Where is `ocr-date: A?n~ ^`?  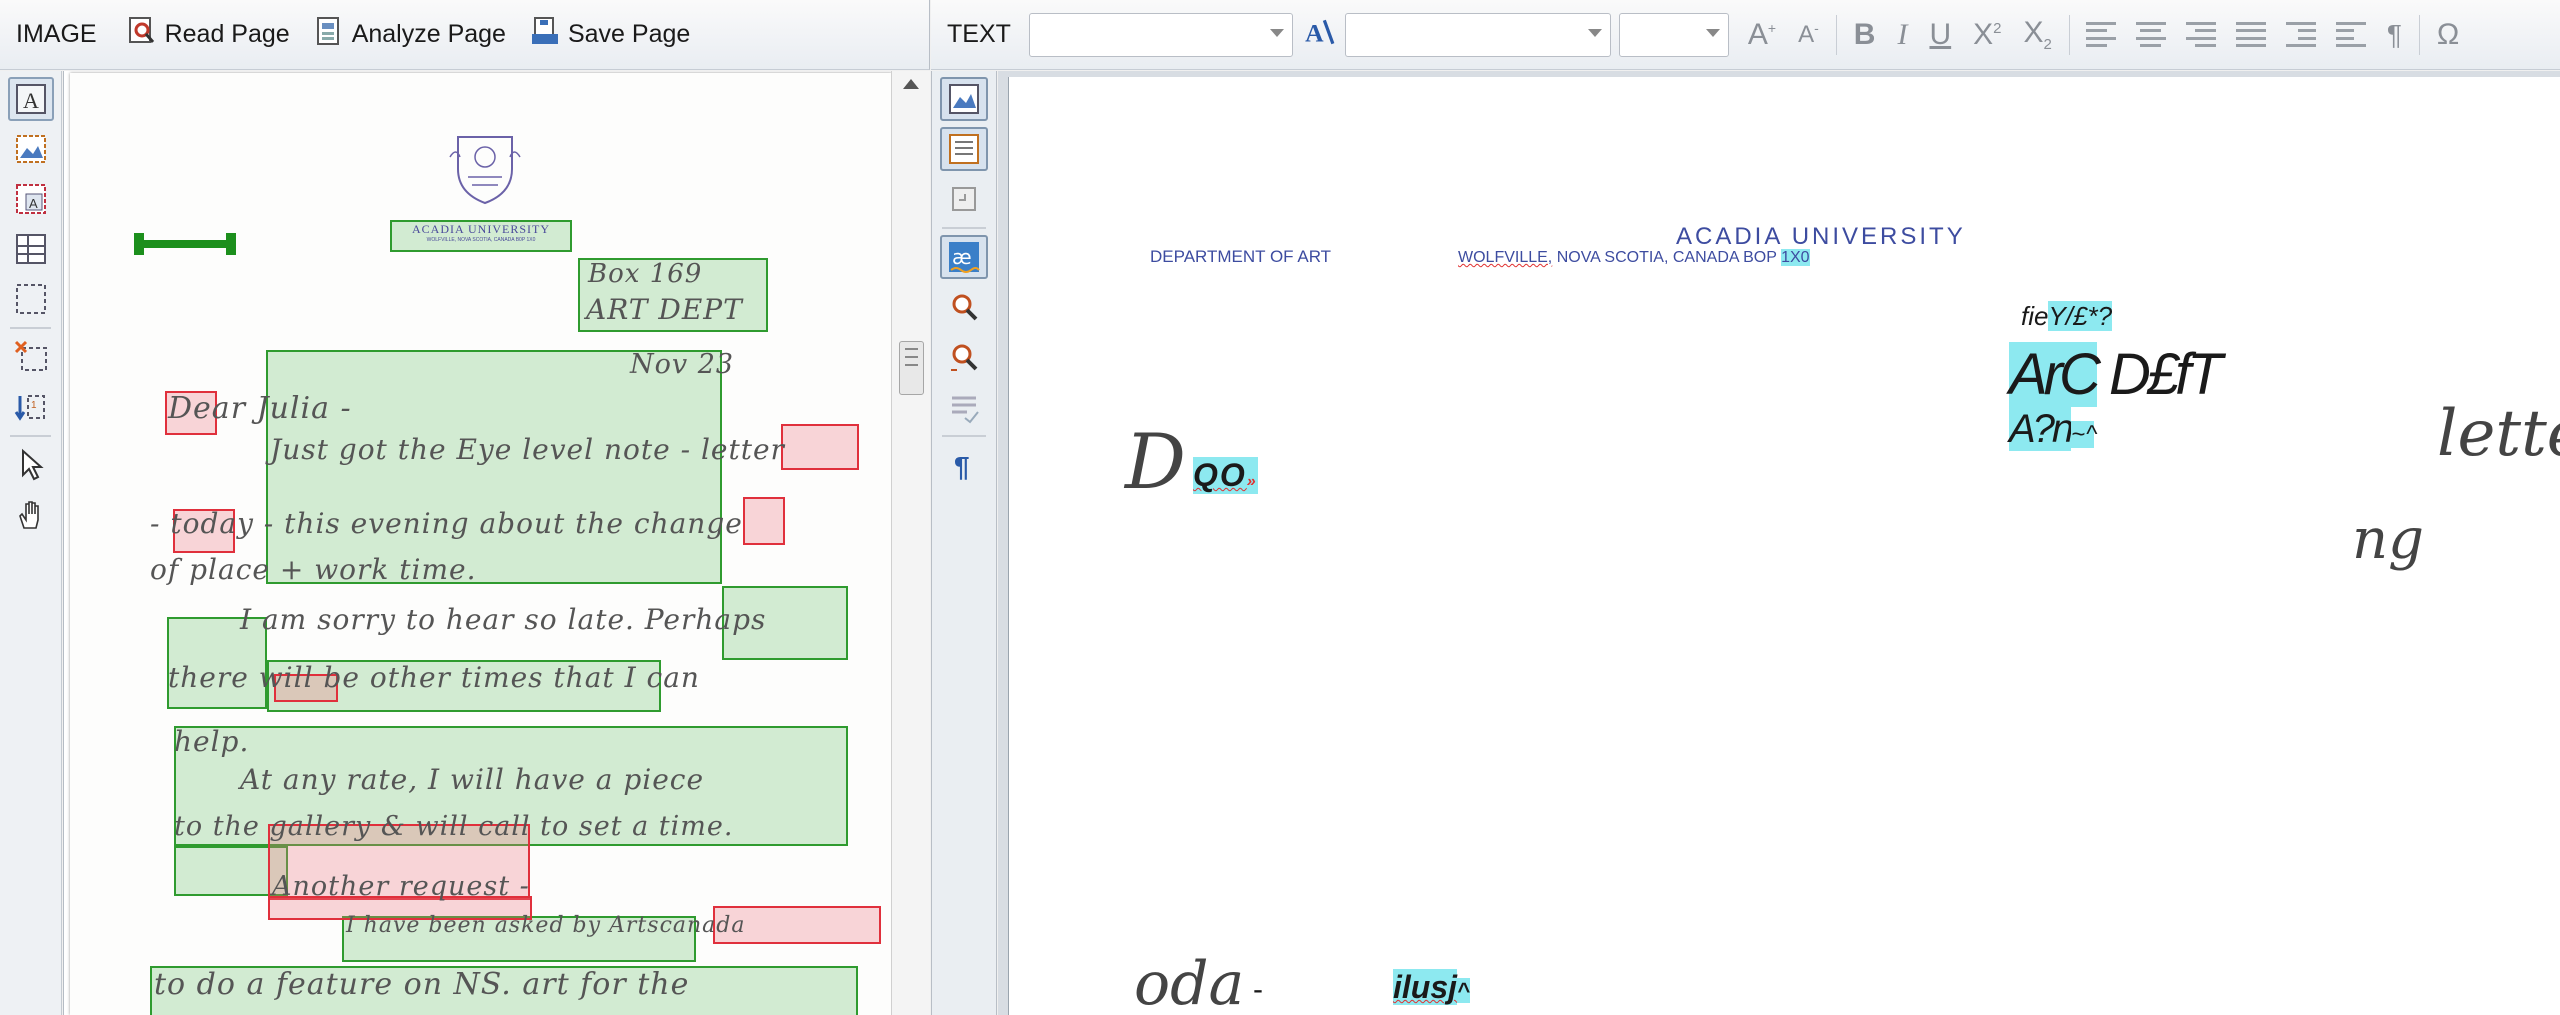
ocr-date: A?n~ ^ is located at coordinates (2053, 429).